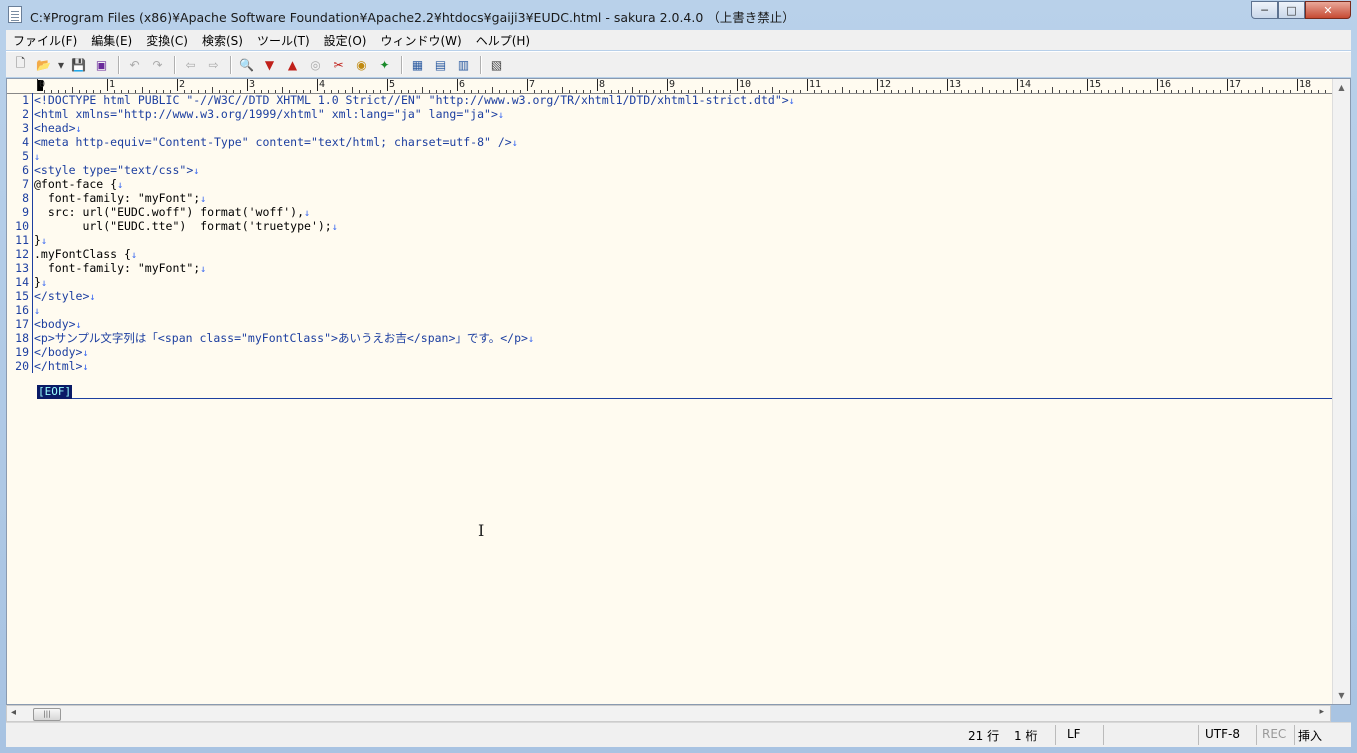  What do you see at coordinates (1026, 736) in the screenshot?
I see `status-column: 1 桁` at bounding box center [1026, 736].